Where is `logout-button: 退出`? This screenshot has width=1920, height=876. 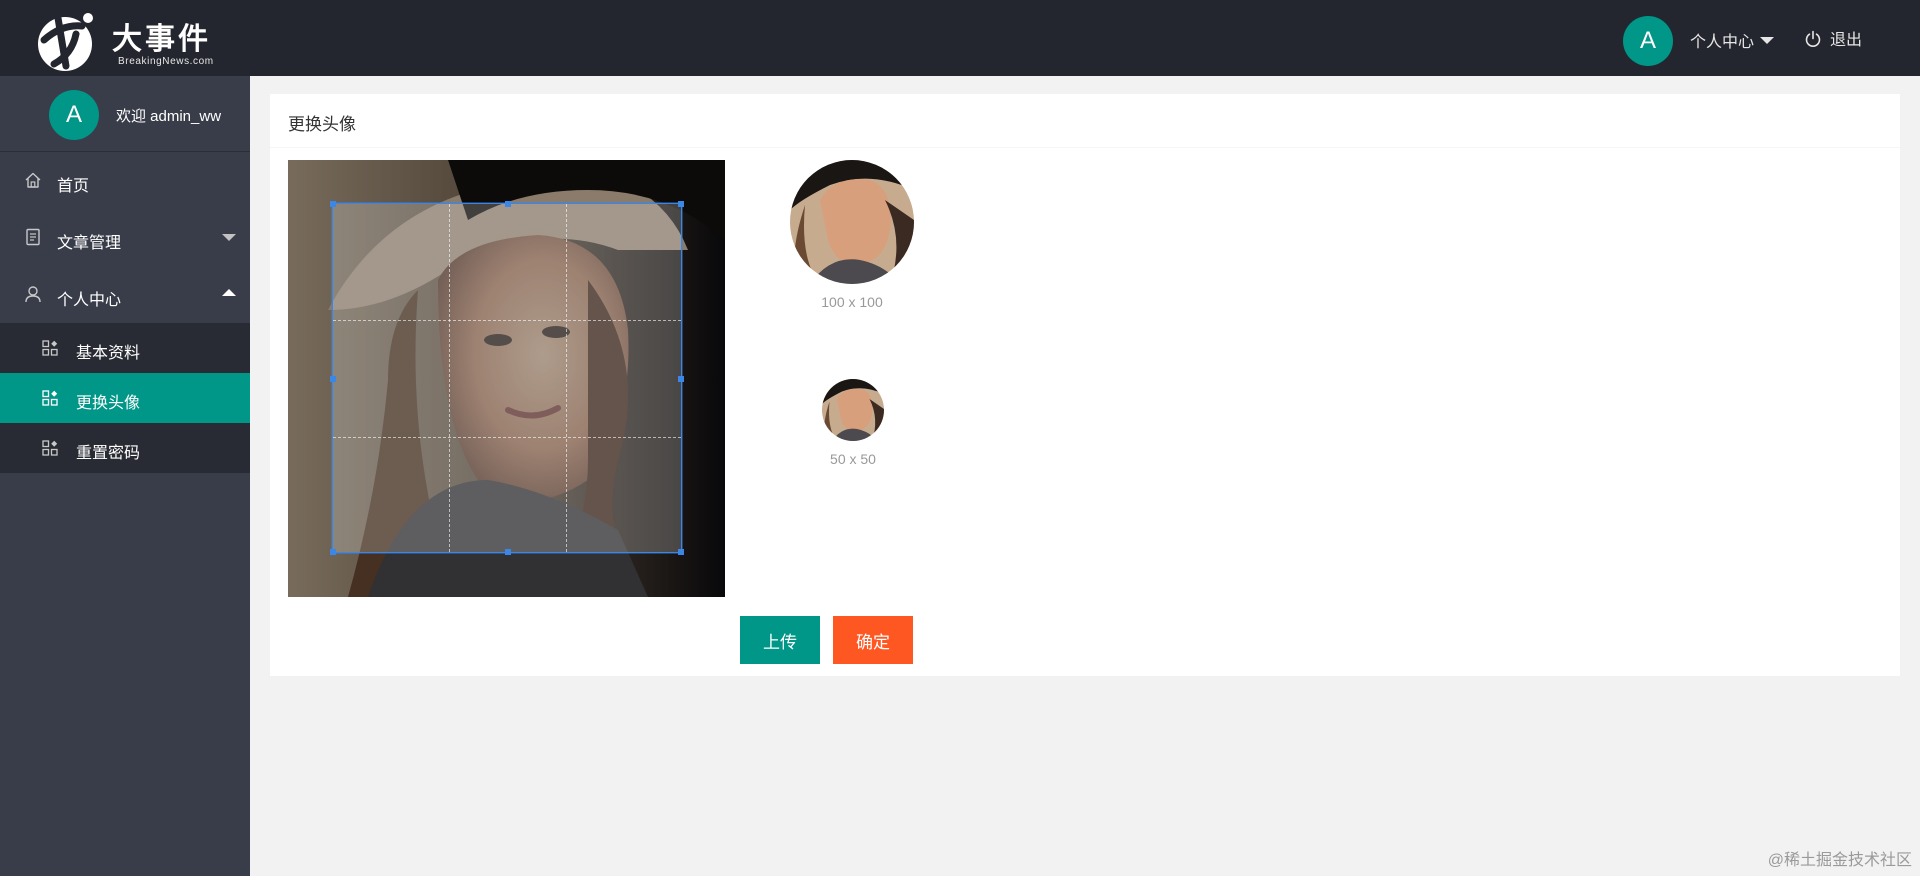 logout-button: 退出 is located at coordinates (1833, 38).